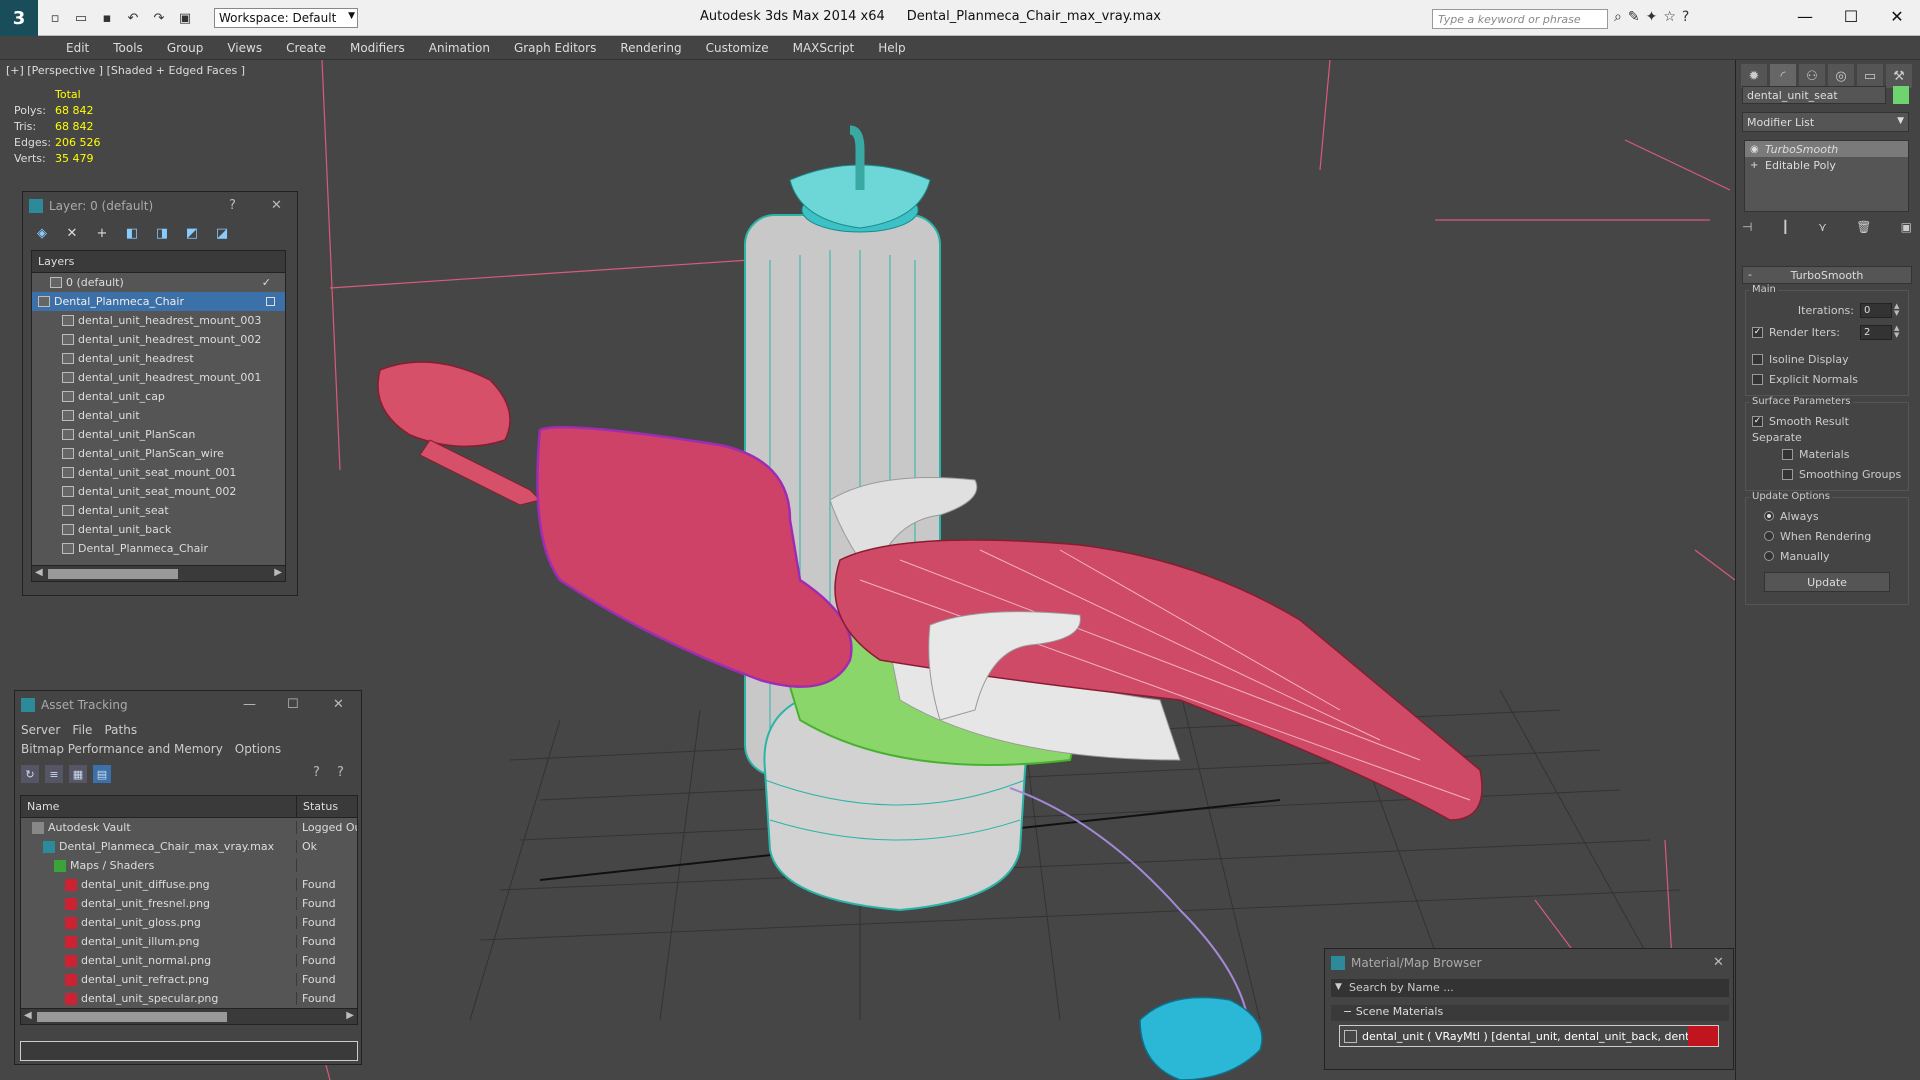 The image size is (1920, 1080). Describe the element at coordinates (1338, 987) in the screenshot. I see `options-triangle-icon: ▼` at that location.